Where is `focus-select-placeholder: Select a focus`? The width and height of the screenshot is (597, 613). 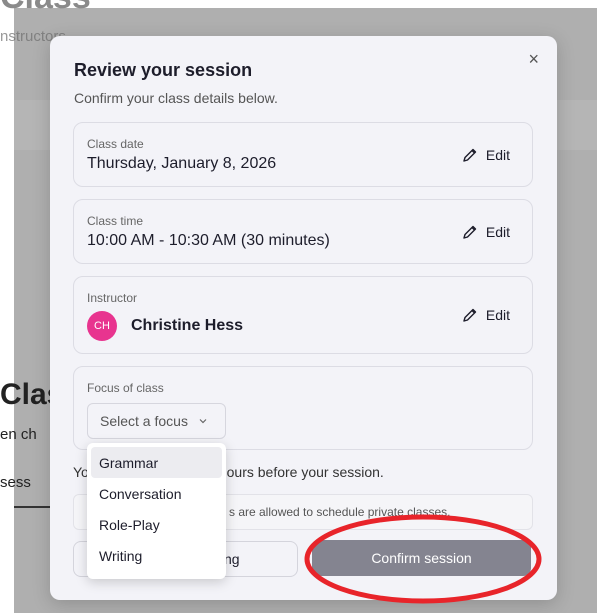
focus-select-placeholder: Select a focus is located at coordinates (144, 421).